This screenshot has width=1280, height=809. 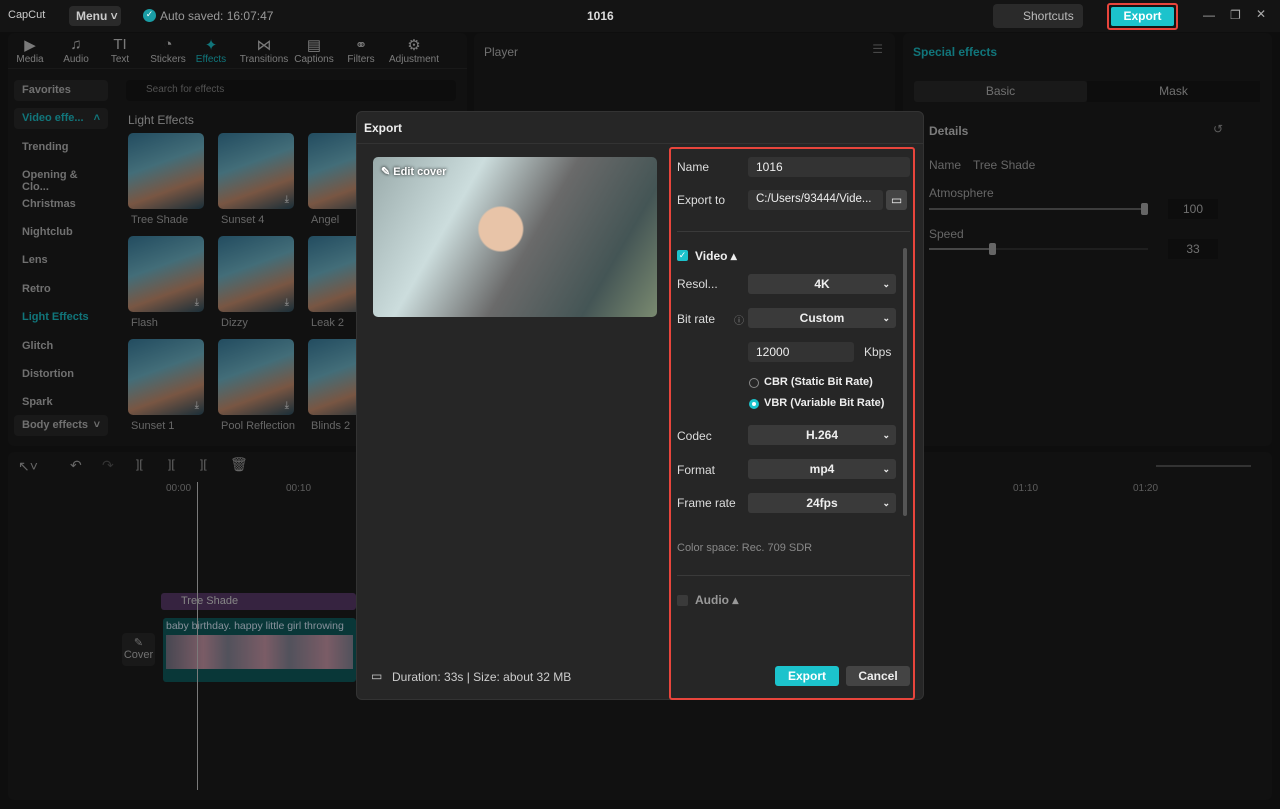 What do you see at coordinates (168, 50) in the screenshot?
I see `tab-stickers: ◔ Stickers` at bounding box center [168, 50].